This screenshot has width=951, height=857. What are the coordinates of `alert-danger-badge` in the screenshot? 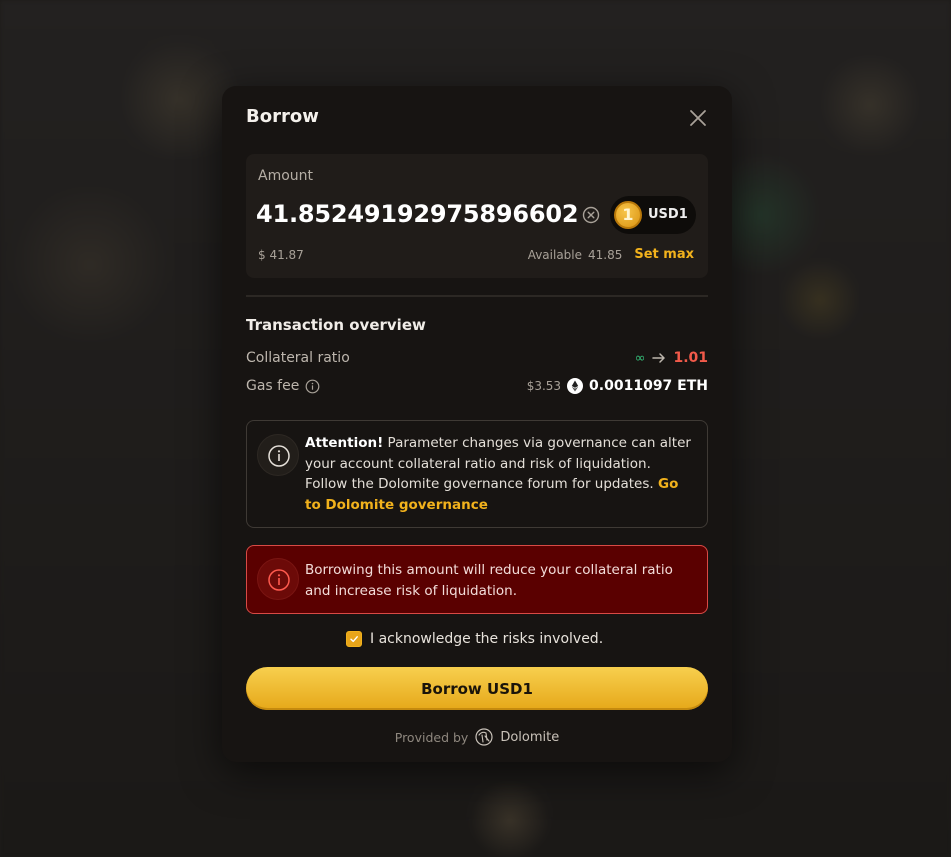 It's located at (278, 579).